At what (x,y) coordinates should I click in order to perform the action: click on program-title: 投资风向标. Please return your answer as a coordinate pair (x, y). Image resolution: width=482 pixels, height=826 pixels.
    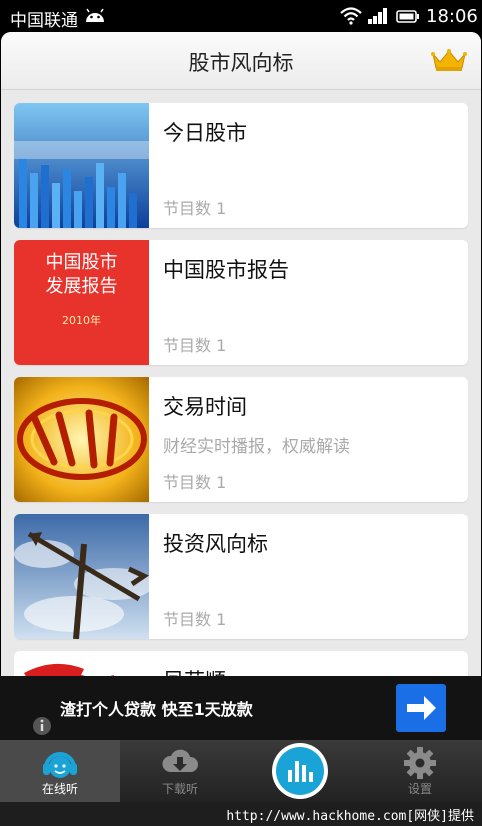
    Looking at the image, I should click on (215, 544).